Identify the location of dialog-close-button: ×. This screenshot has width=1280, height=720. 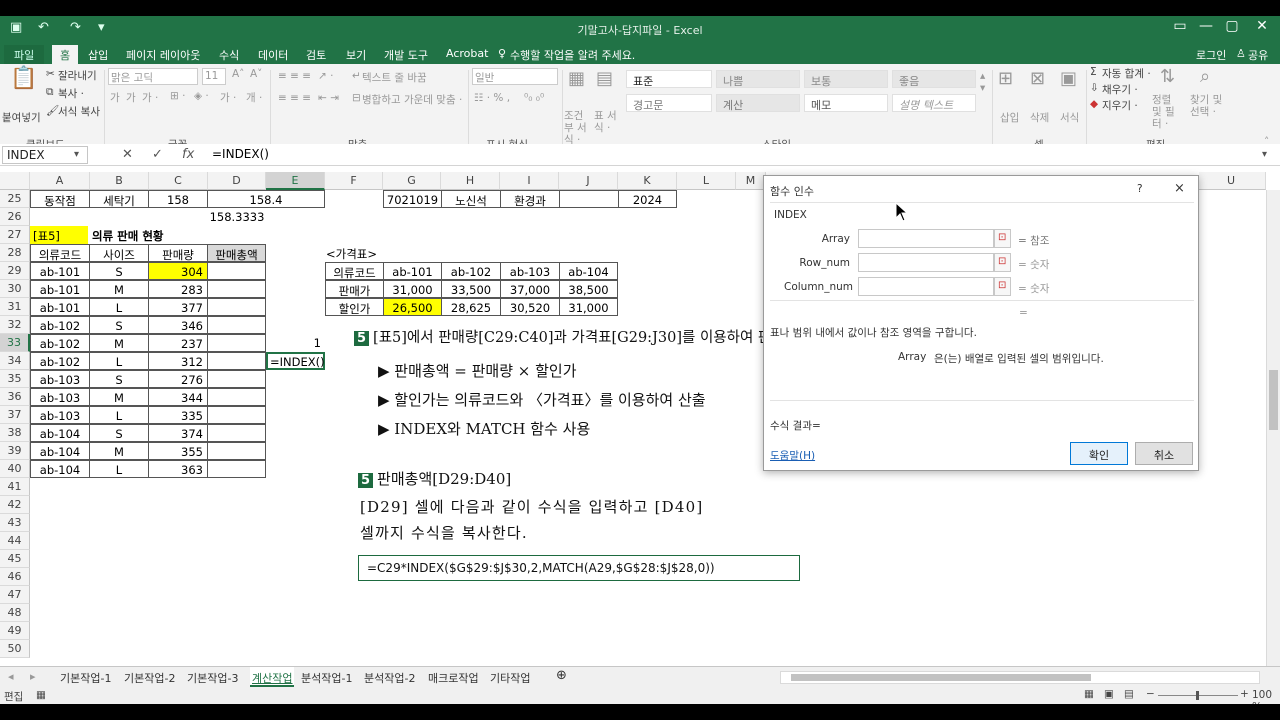
(1179, 188).